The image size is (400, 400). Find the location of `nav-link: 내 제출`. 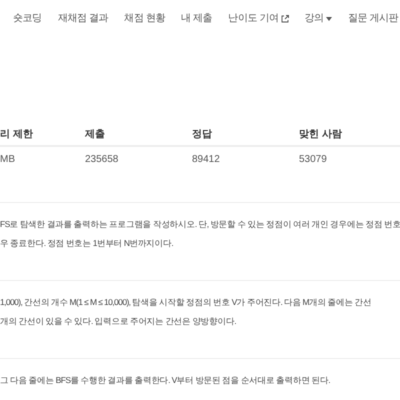

nav-link: 내 제출 is located at coordinates (196, 18).